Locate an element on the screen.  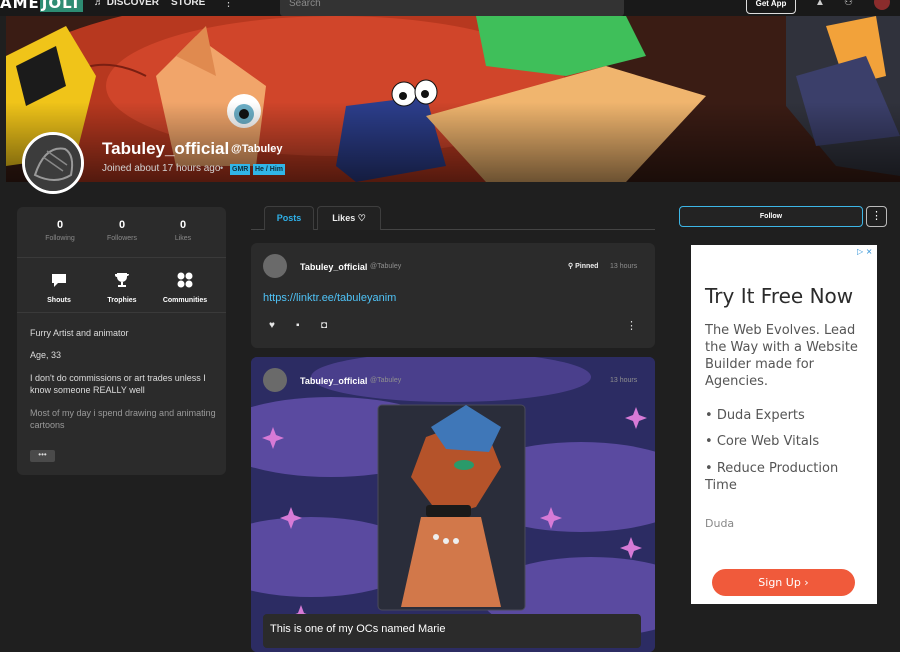
discover-label: DISCOVER is located at coordinates (133, 4).